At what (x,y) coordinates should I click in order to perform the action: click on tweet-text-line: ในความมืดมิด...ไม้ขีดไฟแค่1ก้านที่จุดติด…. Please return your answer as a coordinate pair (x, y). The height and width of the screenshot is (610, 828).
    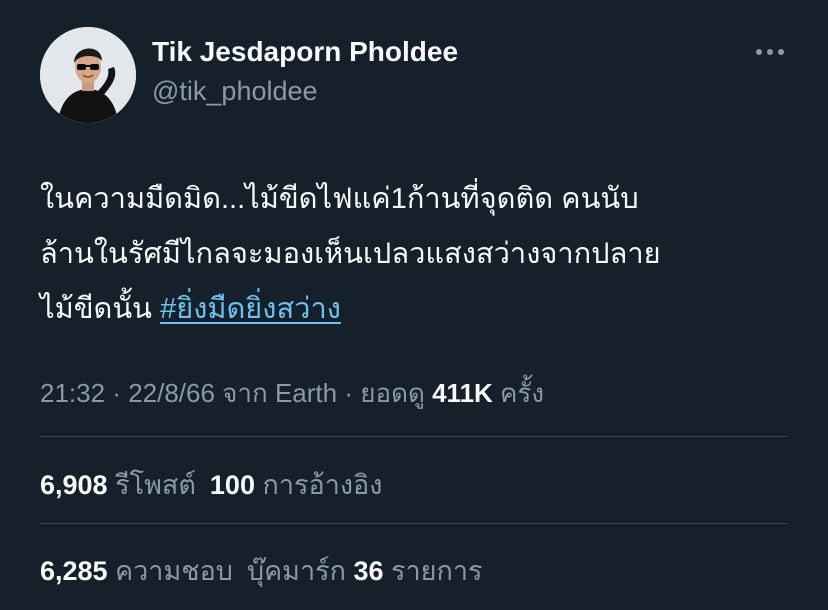
    Looking at the image, I should click on (339, 199).